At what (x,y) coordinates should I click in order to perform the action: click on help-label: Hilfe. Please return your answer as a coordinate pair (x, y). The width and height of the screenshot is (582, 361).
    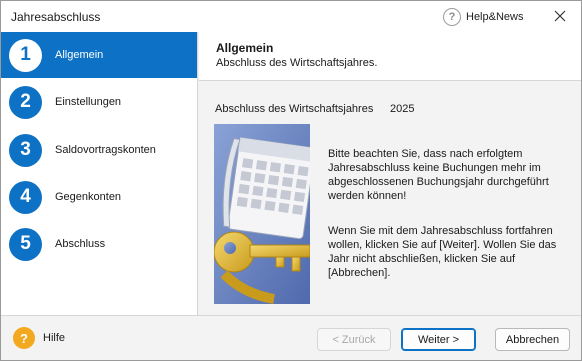
    Looking at the image, I should click on (54, 338).